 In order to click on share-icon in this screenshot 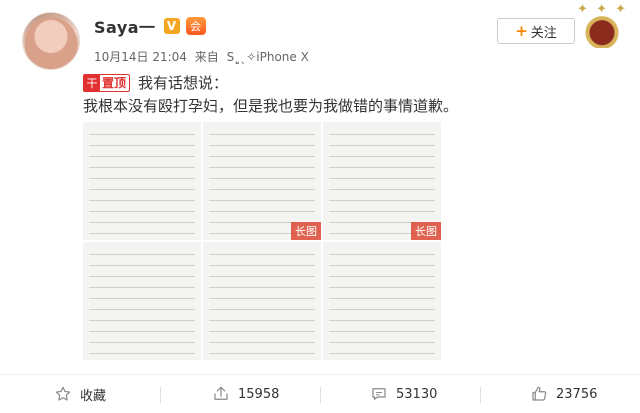, I will do `click(221, 393)`.